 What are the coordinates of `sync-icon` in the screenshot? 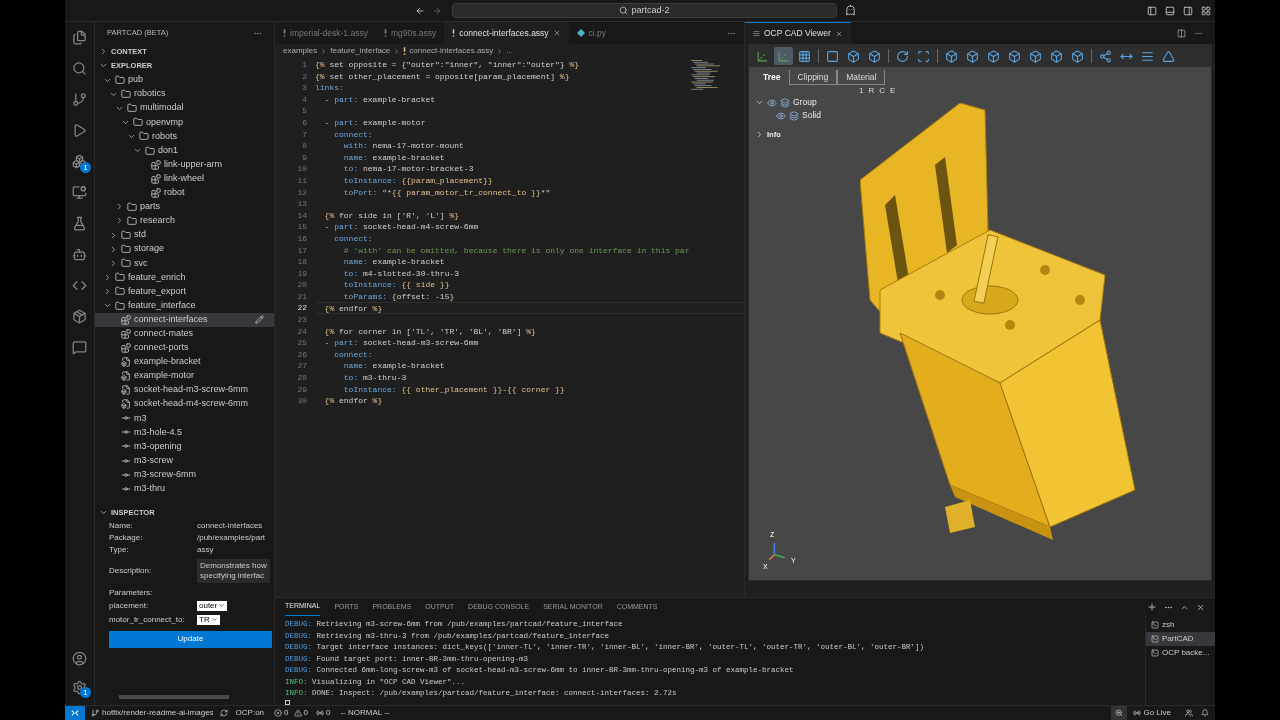 It's located at (223, 713).